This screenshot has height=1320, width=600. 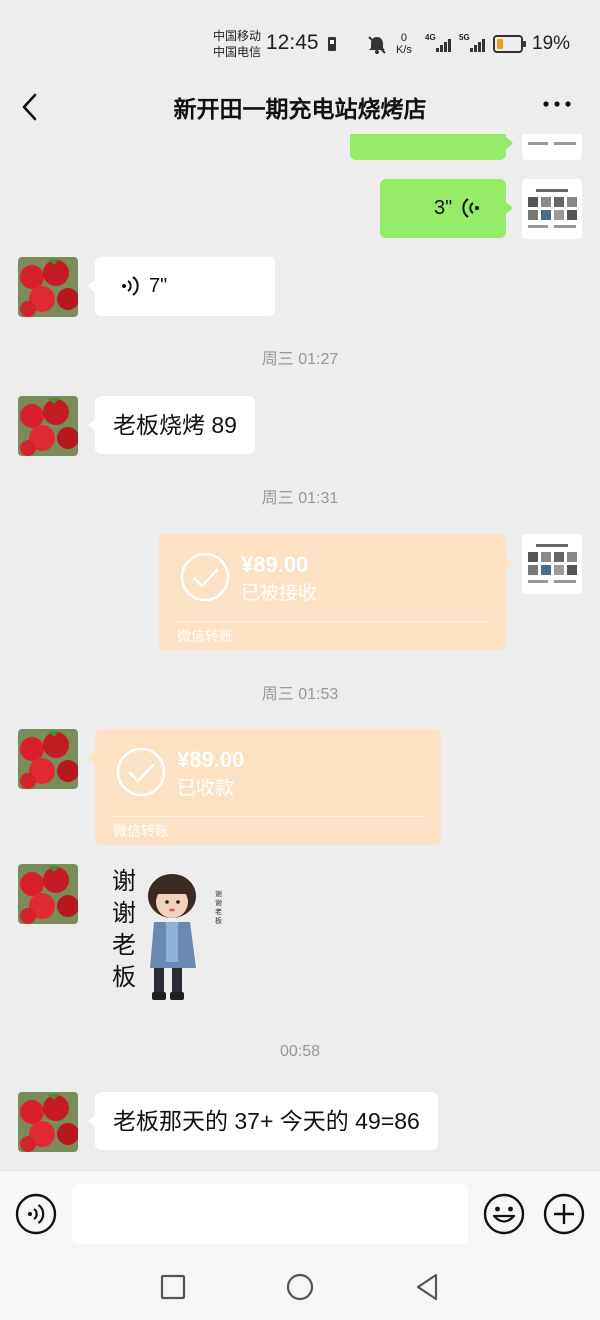 What do you see at coordinates (551, 43) in the screenshot?
I see `battery-percent: 19%` at bounding box center [551, 43].